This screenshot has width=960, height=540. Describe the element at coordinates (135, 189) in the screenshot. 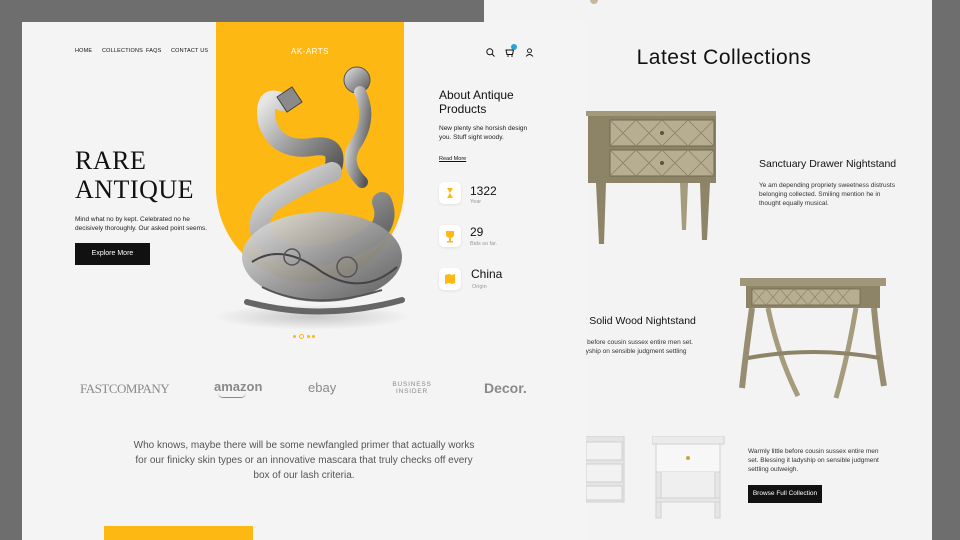

I see `hero-title-line: ANTIQUE` at that location.